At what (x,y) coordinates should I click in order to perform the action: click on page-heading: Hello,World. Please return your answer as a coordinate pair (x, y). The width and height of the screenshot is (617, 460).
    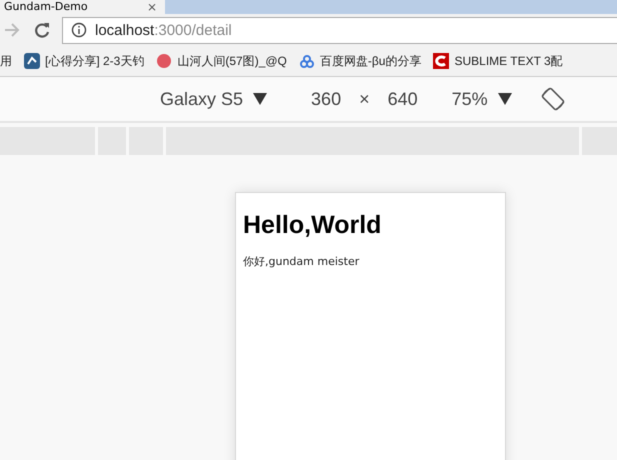
    Looking at the image, I should click on (312, 225).